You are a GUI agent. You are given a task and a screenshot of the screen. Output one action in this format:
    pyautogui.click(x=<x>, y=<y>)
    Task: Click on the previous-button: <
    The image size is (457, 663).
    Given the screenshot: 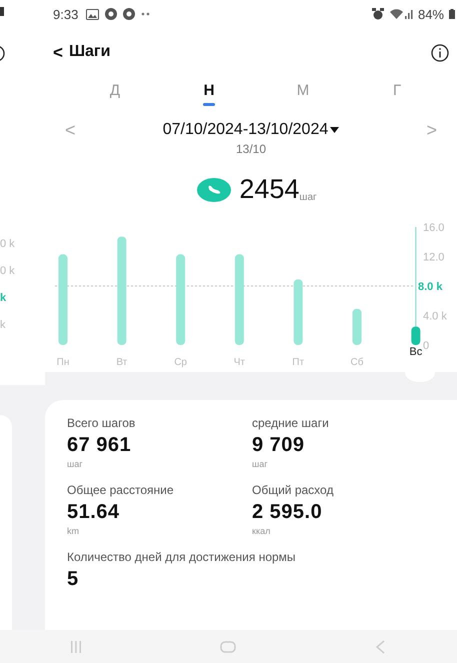 What is the action you would take?
    pyautogui.click(x=70, y=130)
    